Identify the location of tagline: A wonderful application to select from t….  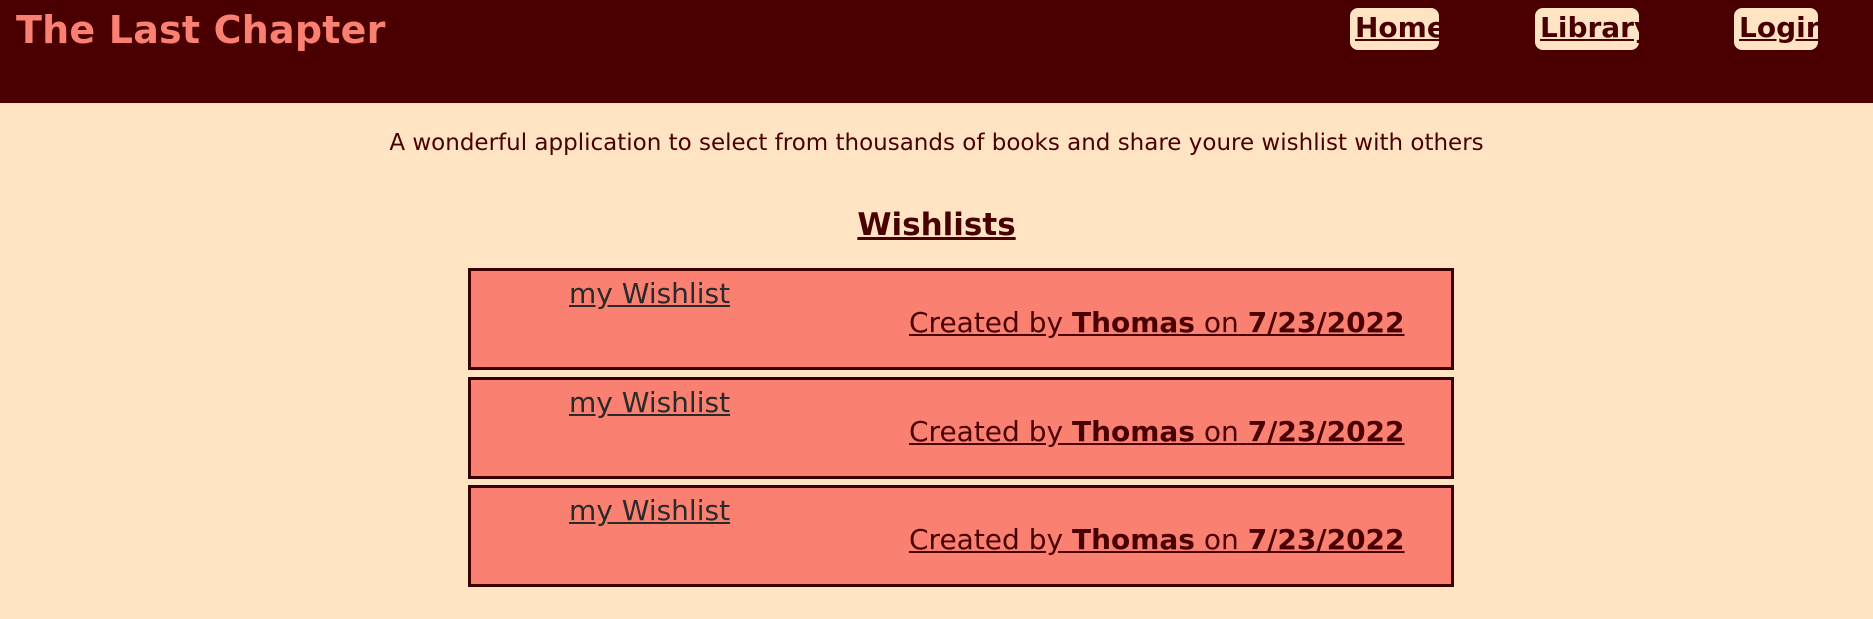
(936, 143).